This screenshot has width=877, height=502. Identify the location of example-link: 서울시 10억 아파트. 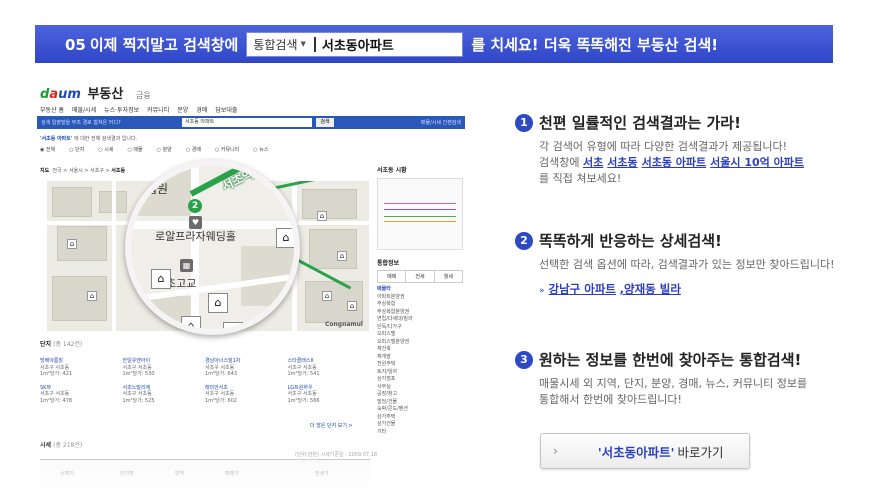
(757, 162).